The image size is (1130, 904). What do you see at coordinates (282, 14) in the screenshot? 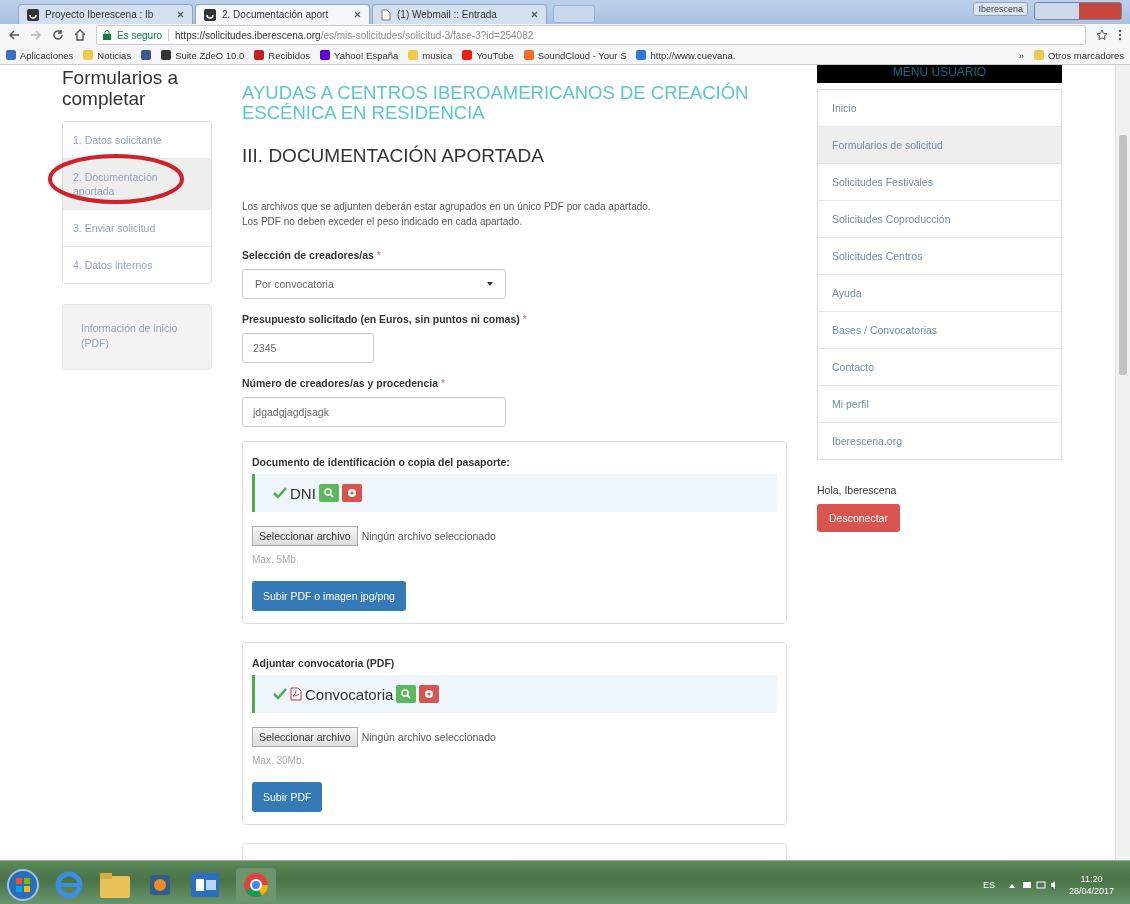
I see `browser-tab: 2. Documentación aport` at bounding box center [282, 14].